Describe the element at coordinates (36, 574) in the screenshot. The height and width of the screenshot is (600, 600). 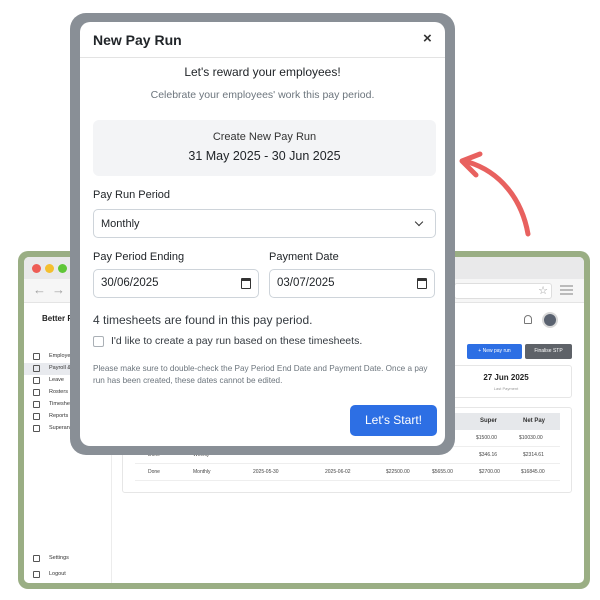
I see `logout-icon` at that location.